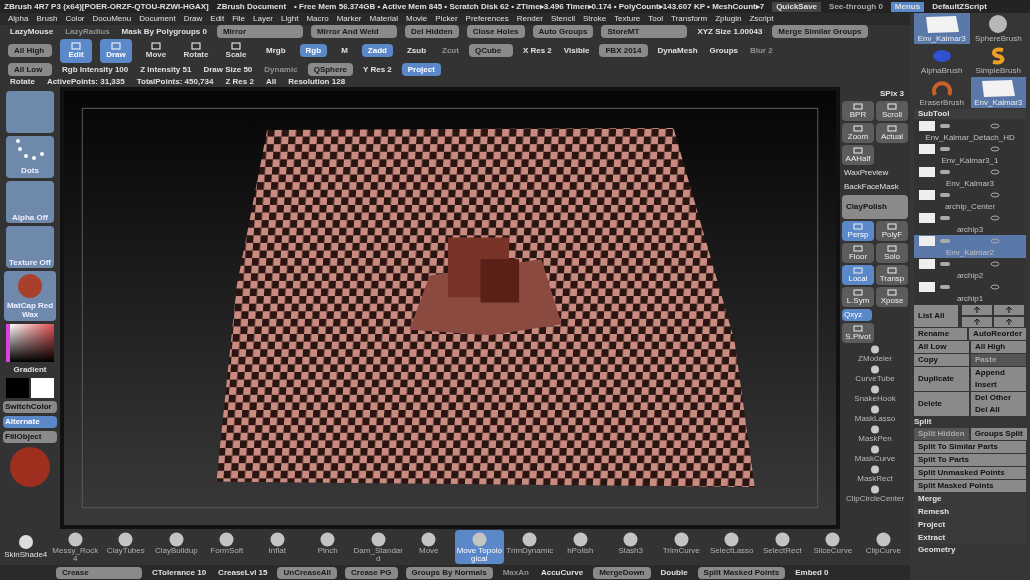 Image resolution: width=1030 pixels, height=580 pixels. What do you see at coordinates (344, 51) in the screenshot?
I see `toggle-button: M` at bounding box center [344, 51].